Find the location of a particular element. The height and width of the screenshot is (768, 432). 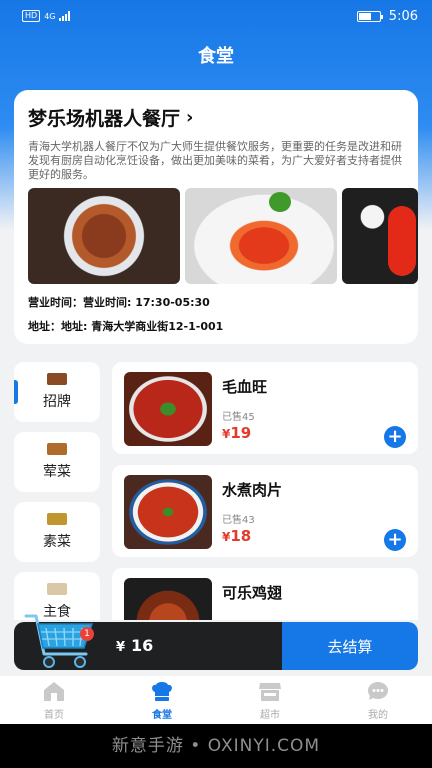

status-right: 5:06 is located at coordinates (387, 16).